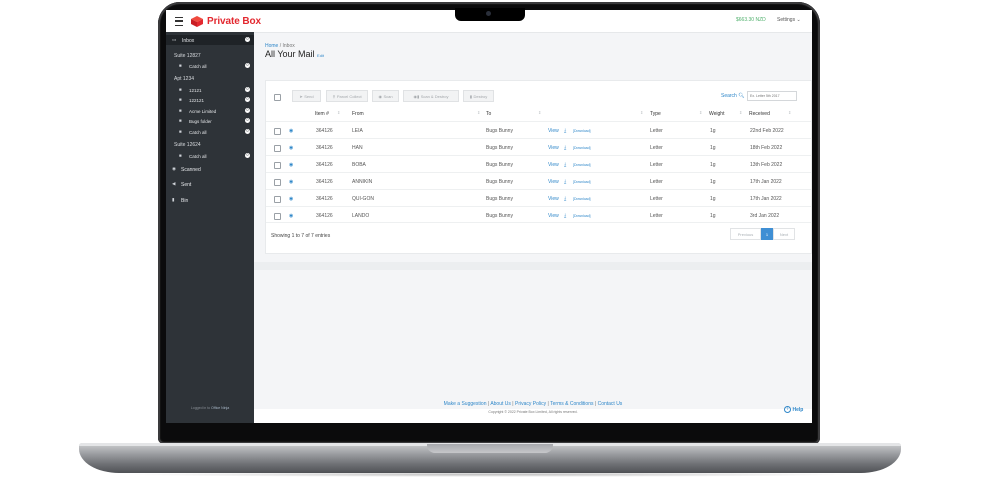 This screenshot has height=479, width=1000. Describe the element at coordinates (210, 200) in the screenshot. I see `sidebar-item-bin: ▮ Bin` at that location.